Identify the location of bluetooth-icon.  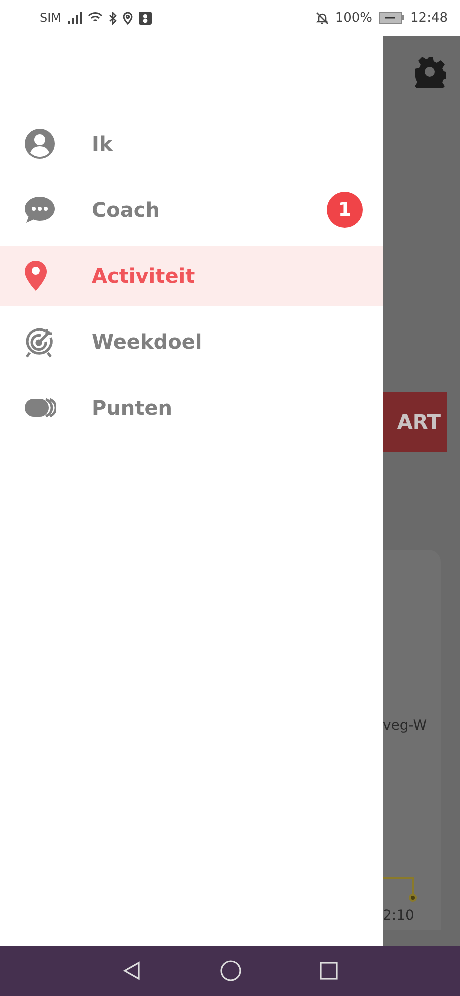
(112, 18).